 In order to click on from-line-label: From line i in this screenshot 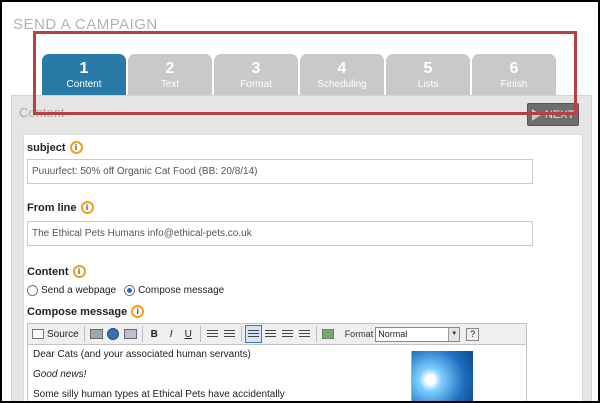, I will do `click(60, 207)`.